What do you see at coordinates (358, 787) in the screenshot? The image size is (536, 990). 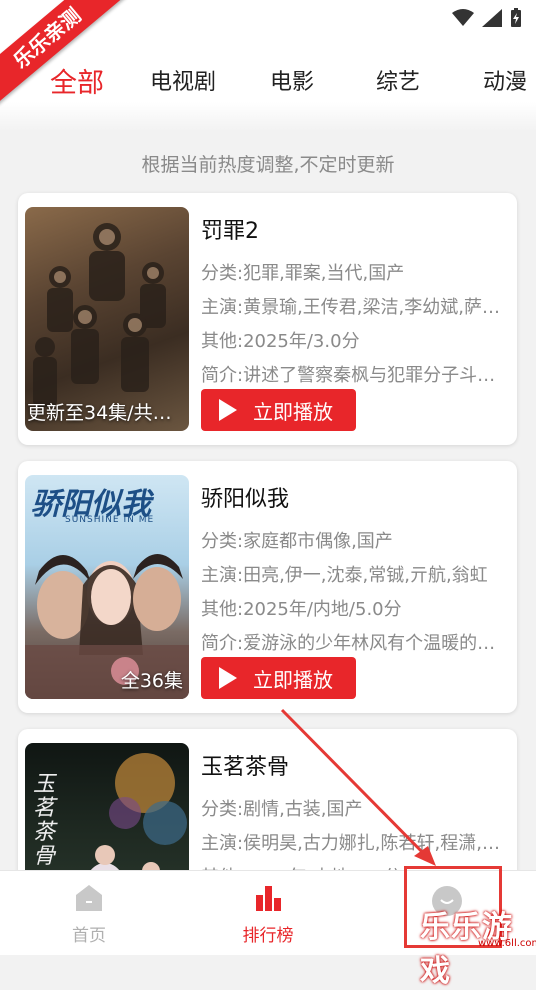 I see `annotation-arrow` at bounding box center [358, 787].